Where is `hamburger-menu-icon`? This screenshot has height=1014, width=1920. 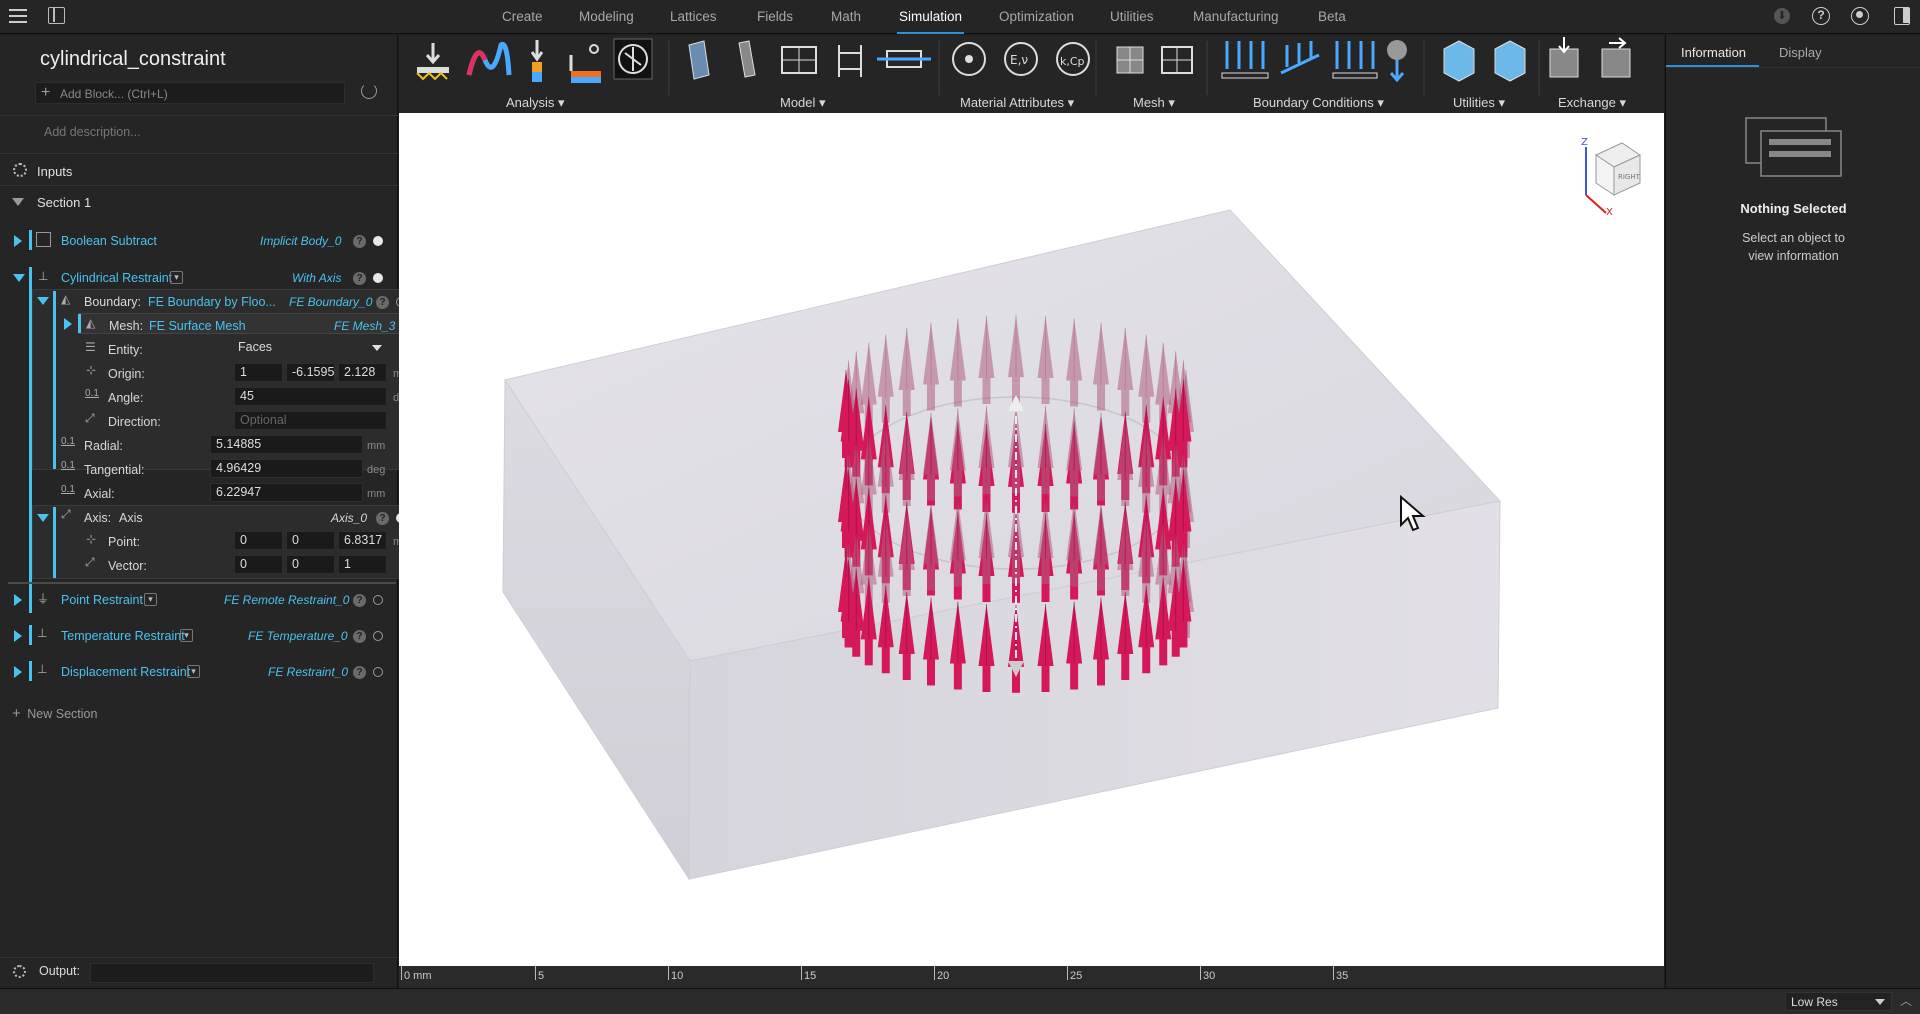
hamburger-menu-icon is located at coordinates (18, 16).